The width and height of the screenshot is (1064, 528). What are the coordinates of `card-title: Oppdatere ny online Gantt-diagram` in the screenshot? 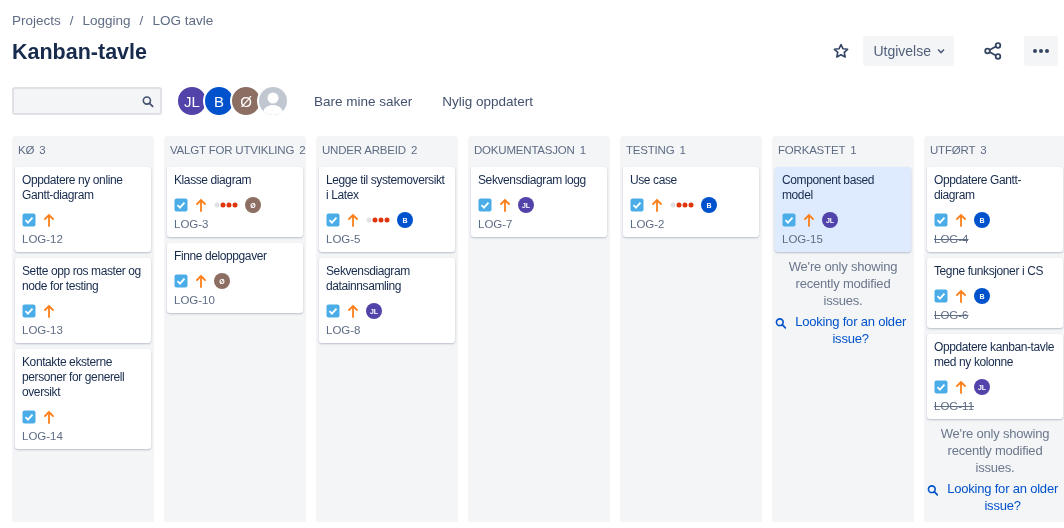 It's located at (73, 188).